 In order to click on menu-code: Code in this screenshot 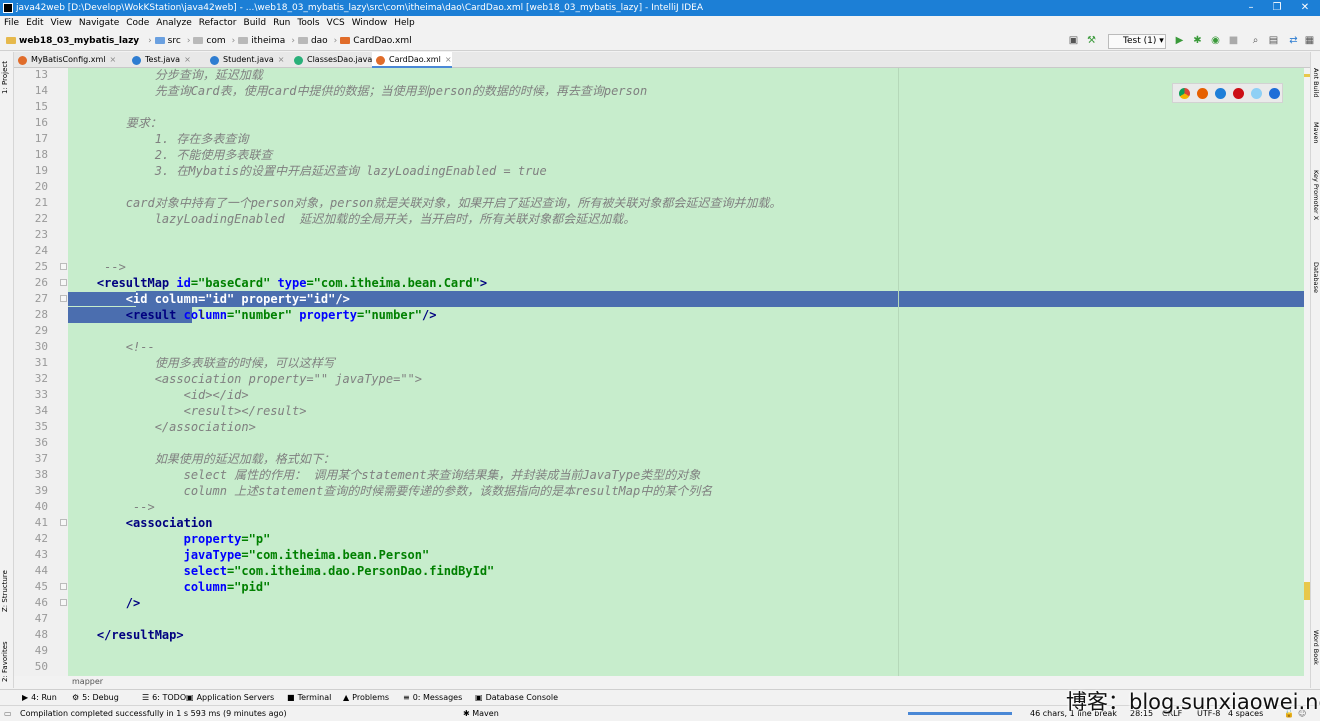, I will do `click(137, 23)`.